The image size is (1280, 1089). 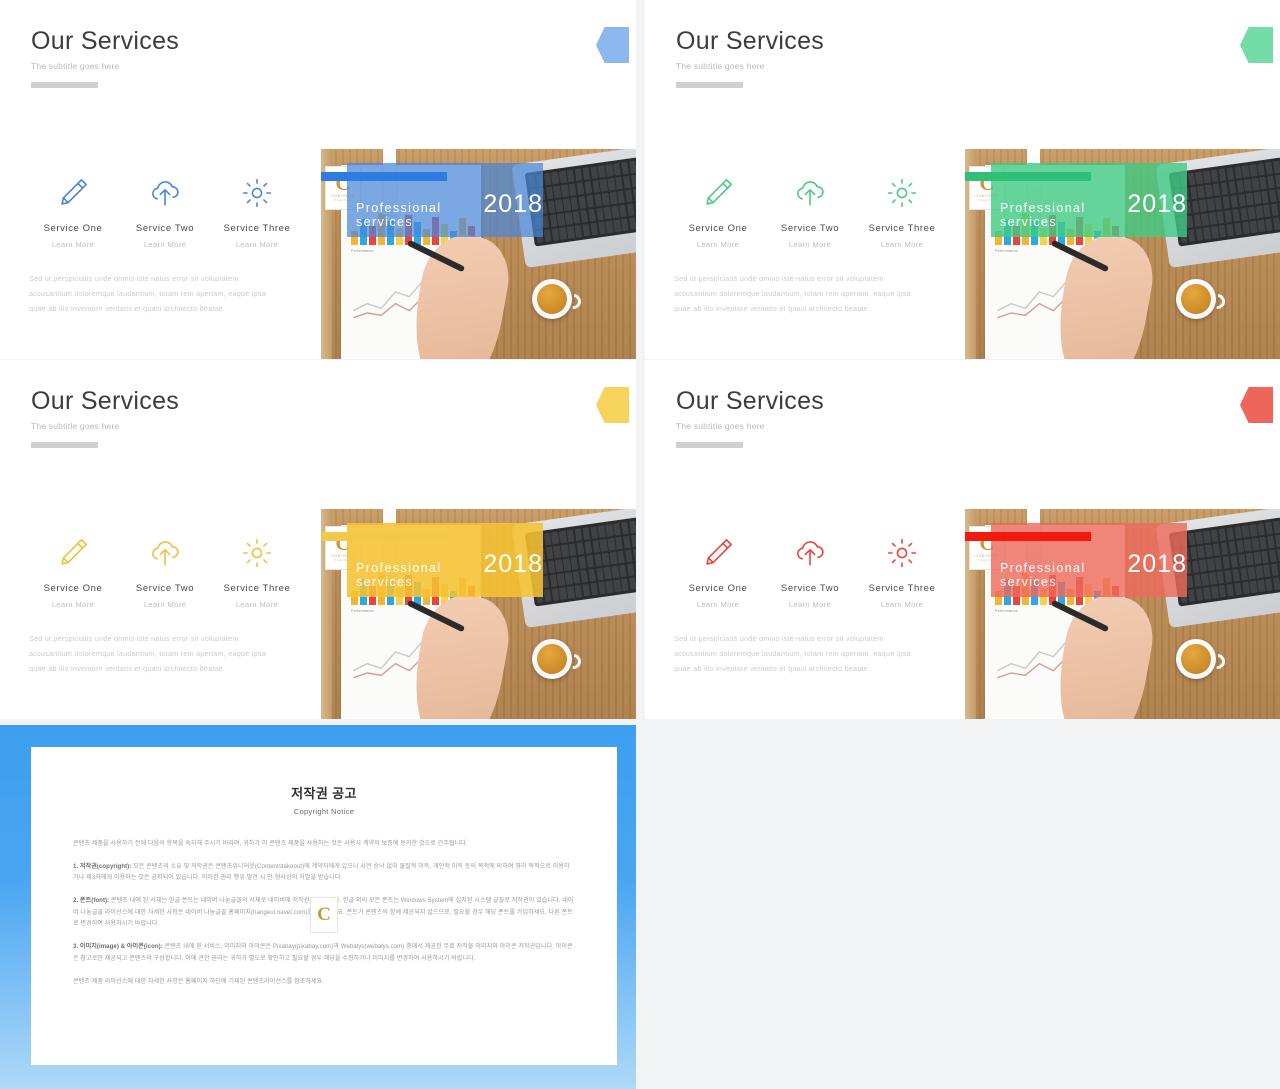 I want to click on watermark-letter-icon: C, so click(x=324, y=914).